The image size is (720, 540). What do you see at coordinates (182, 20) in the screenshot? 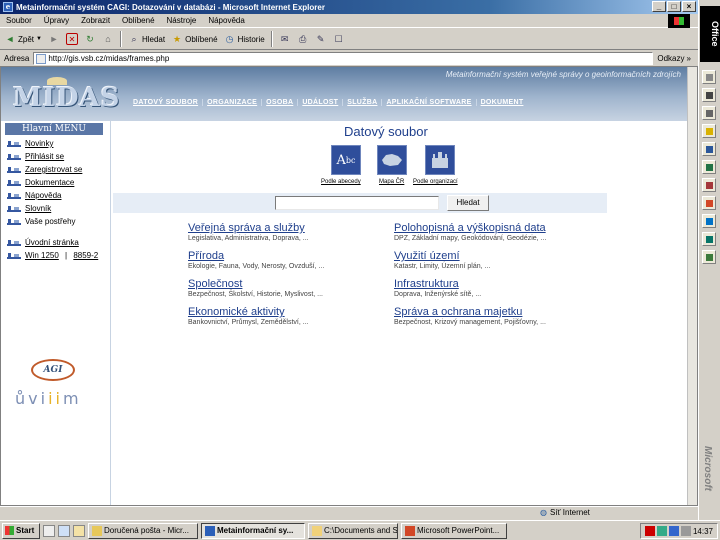
I see `menu-nastroje: Nástroje` at bounding box center [182, 20].